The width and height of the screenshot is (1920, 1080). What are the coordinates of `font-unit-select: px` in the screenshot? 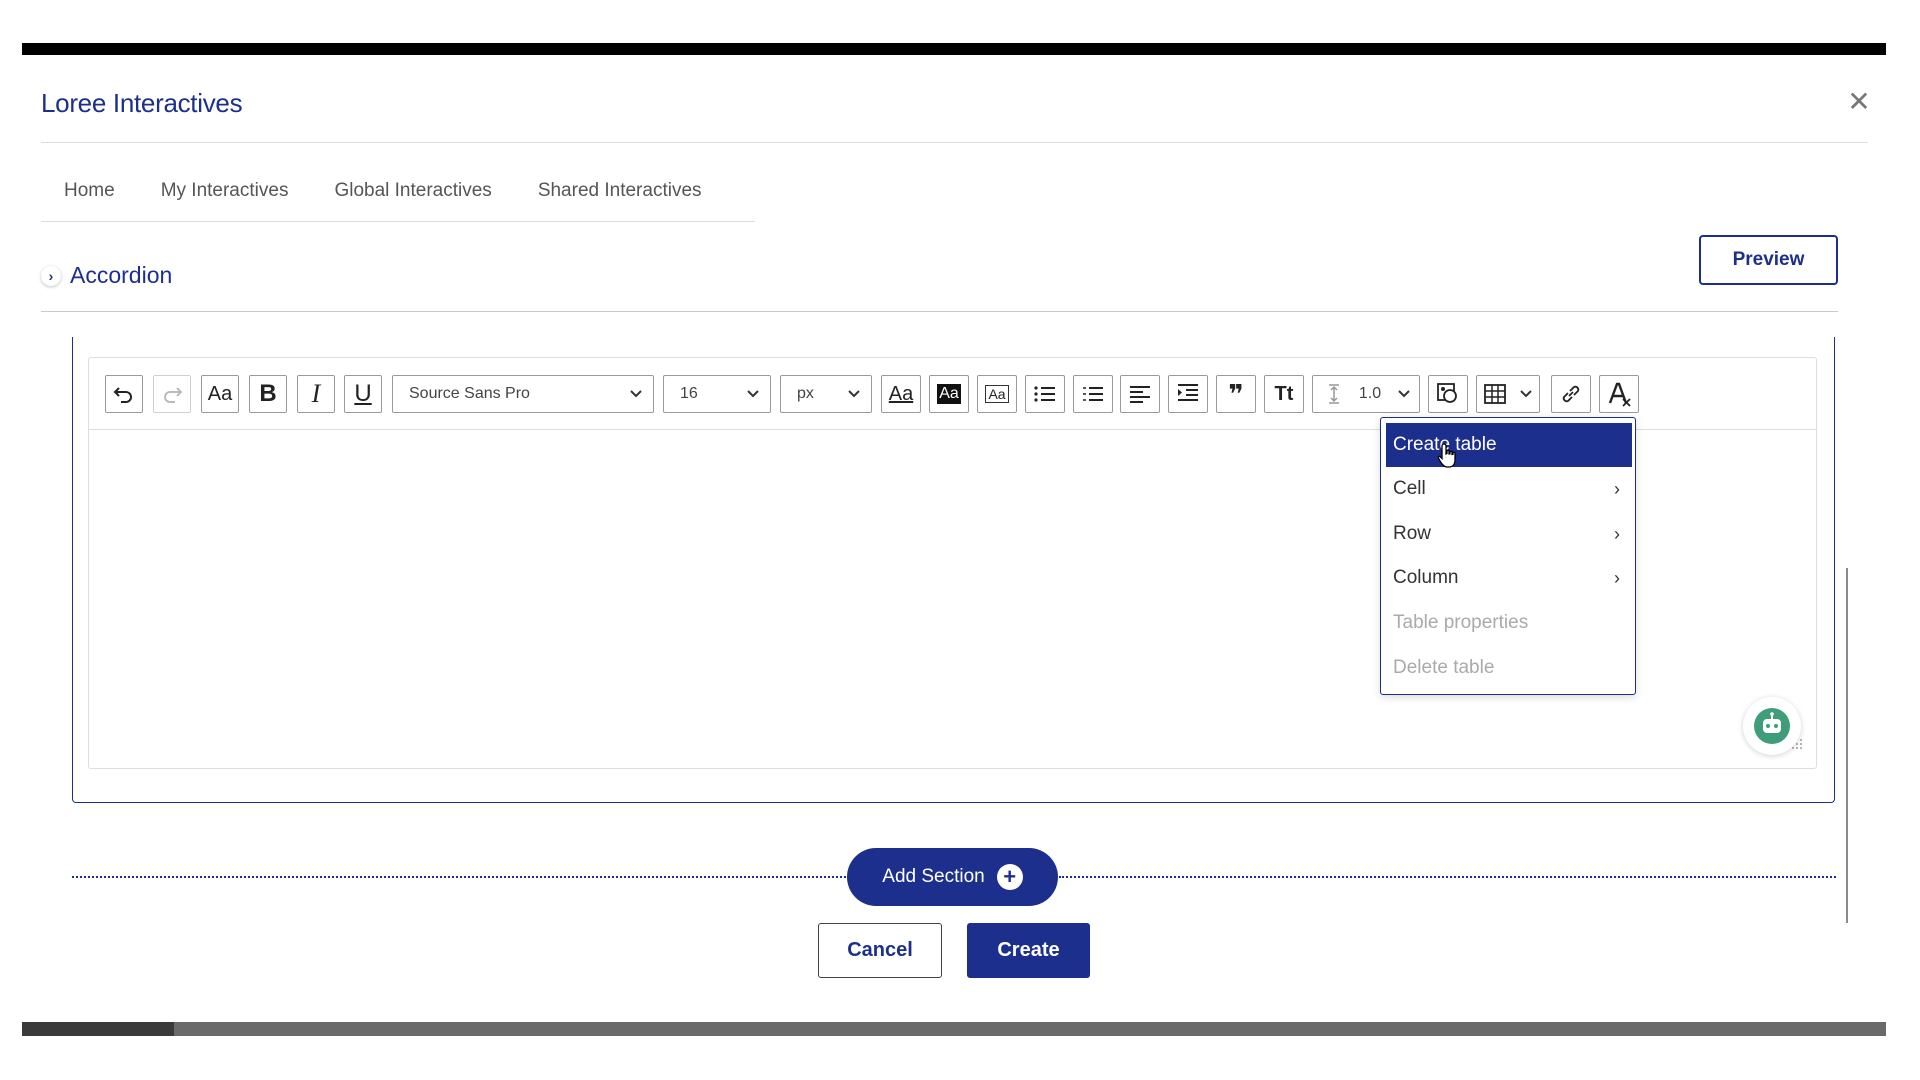 It's located at (826, 394).